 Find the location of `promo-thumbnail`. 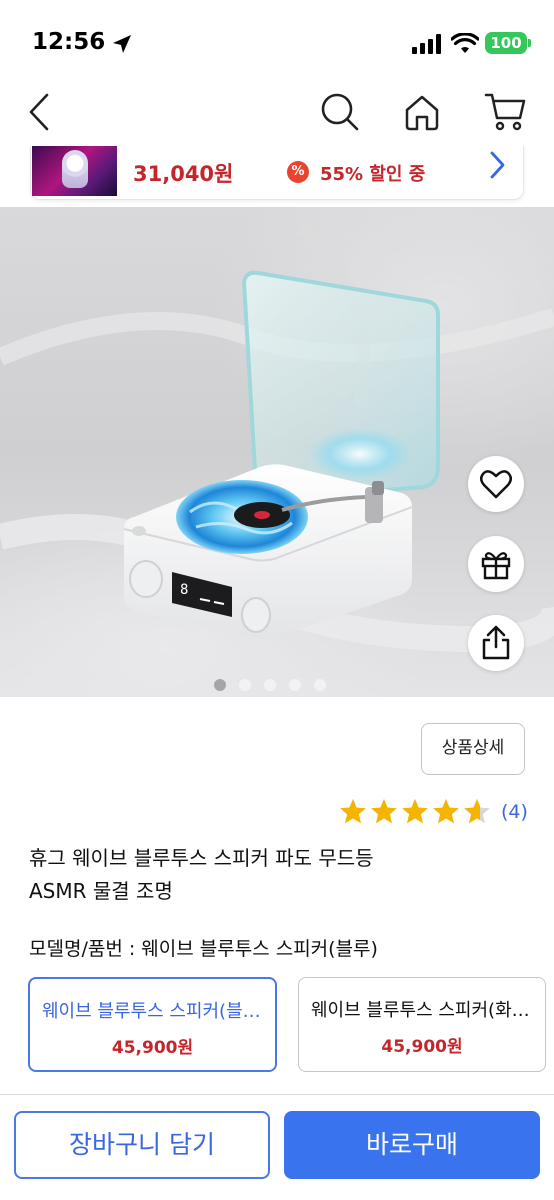

promo-thumbnail is located at coordinates (74, 171).